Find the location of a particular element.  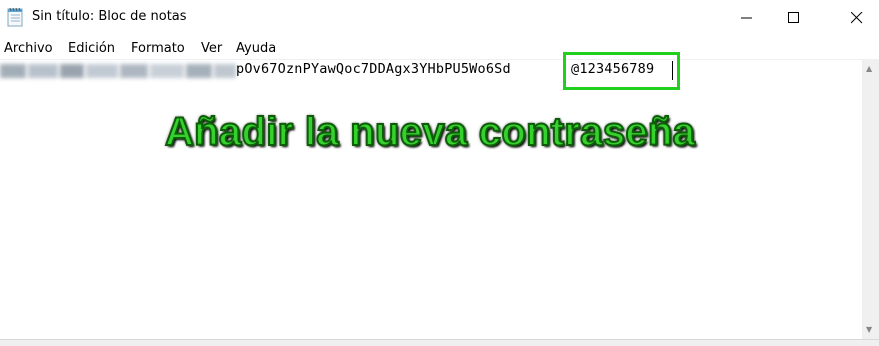

vertical-scrollbar: ▲ ▼ is located at coordinates (870, 199).